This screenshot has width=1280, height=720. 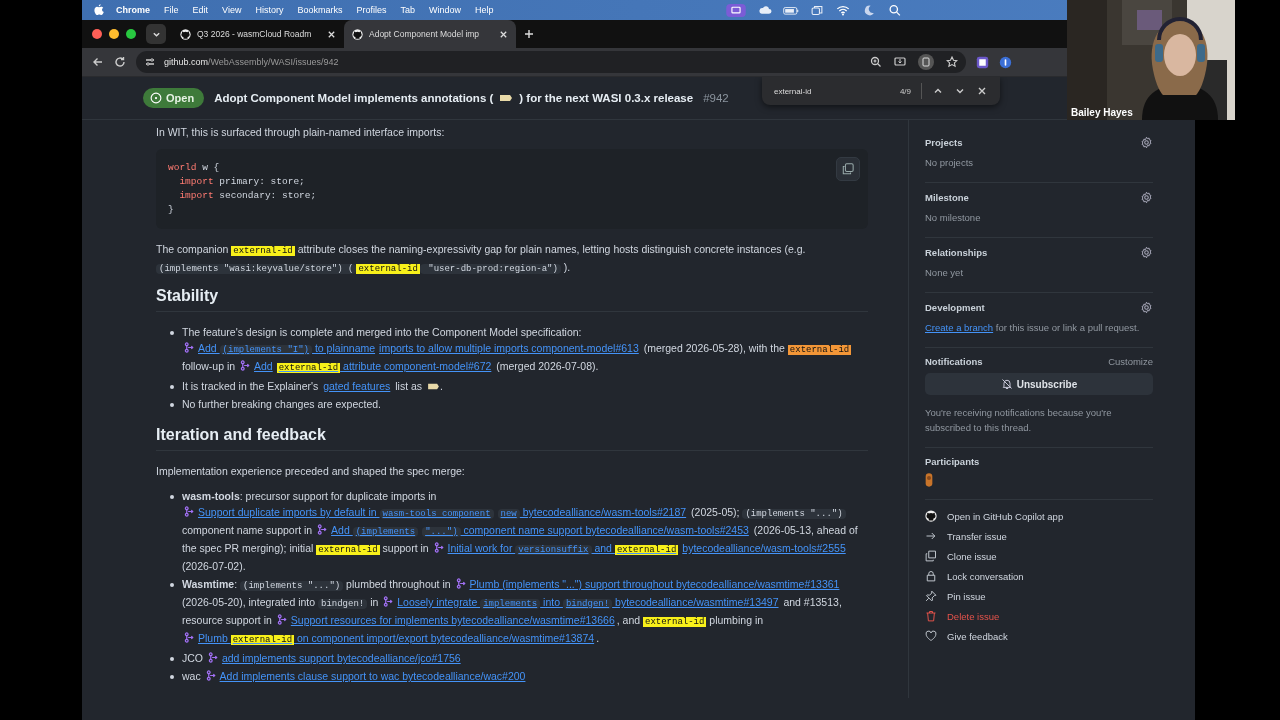 I want to click on browser-tab: Adopt Component Model imp, so click(x=430, y=34).